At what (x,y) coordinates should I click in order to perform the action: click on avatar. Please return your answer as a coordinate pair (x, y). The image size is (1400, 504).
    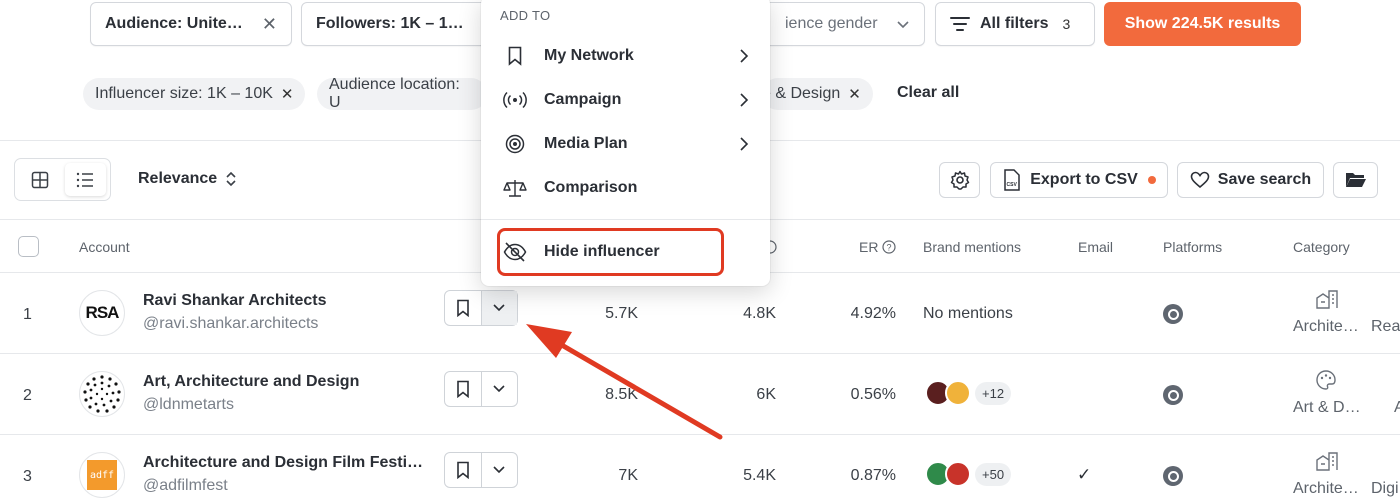
    Looking at the image, I should click on (102, 394).